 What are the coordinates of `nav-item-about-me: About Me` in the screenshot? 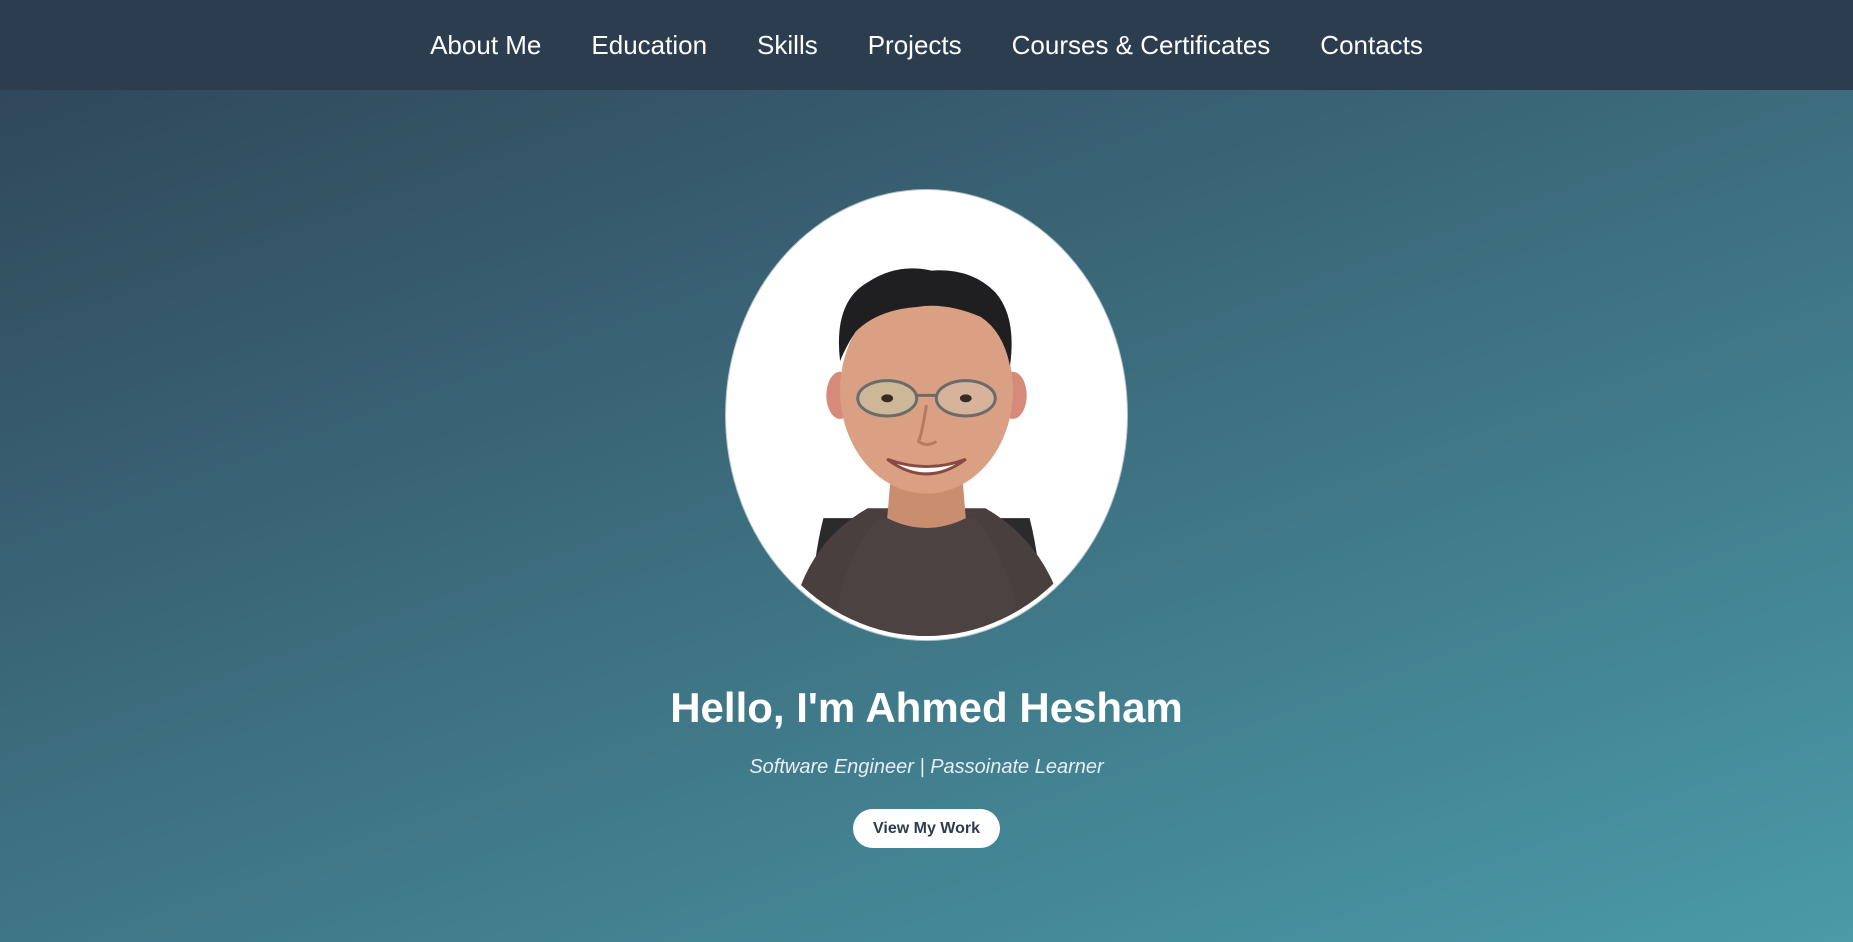 It's located at (485, 45).